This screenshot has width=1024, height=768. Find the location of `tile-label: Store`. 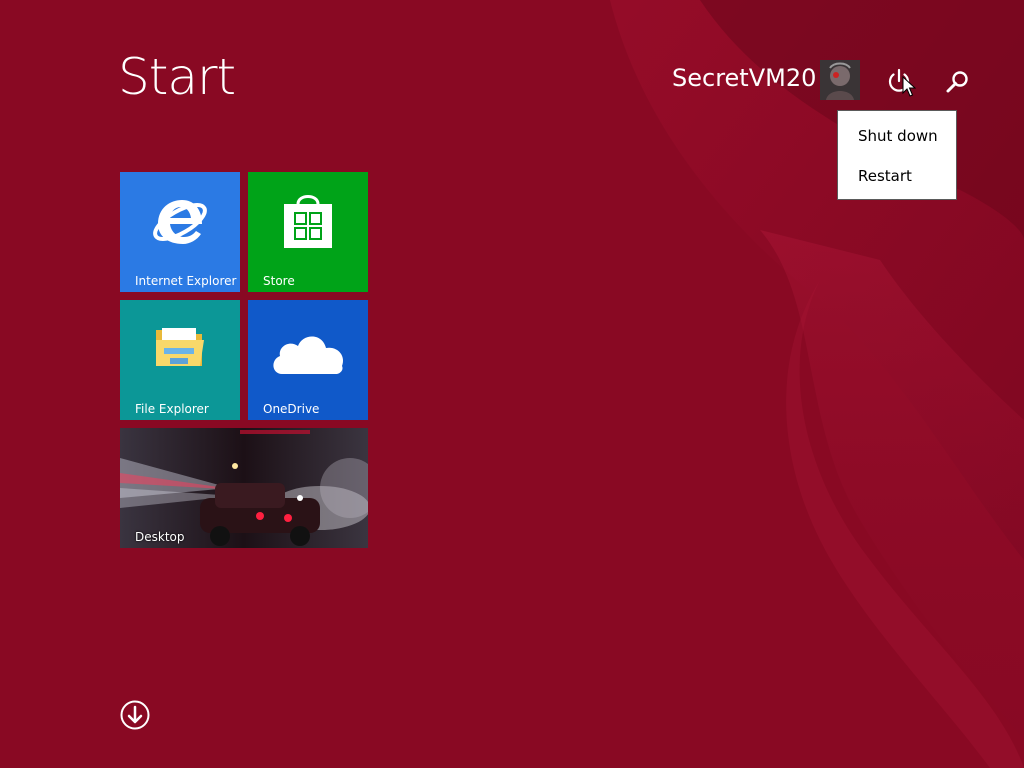

tile-label: Store is located at coordinates (279, 281).